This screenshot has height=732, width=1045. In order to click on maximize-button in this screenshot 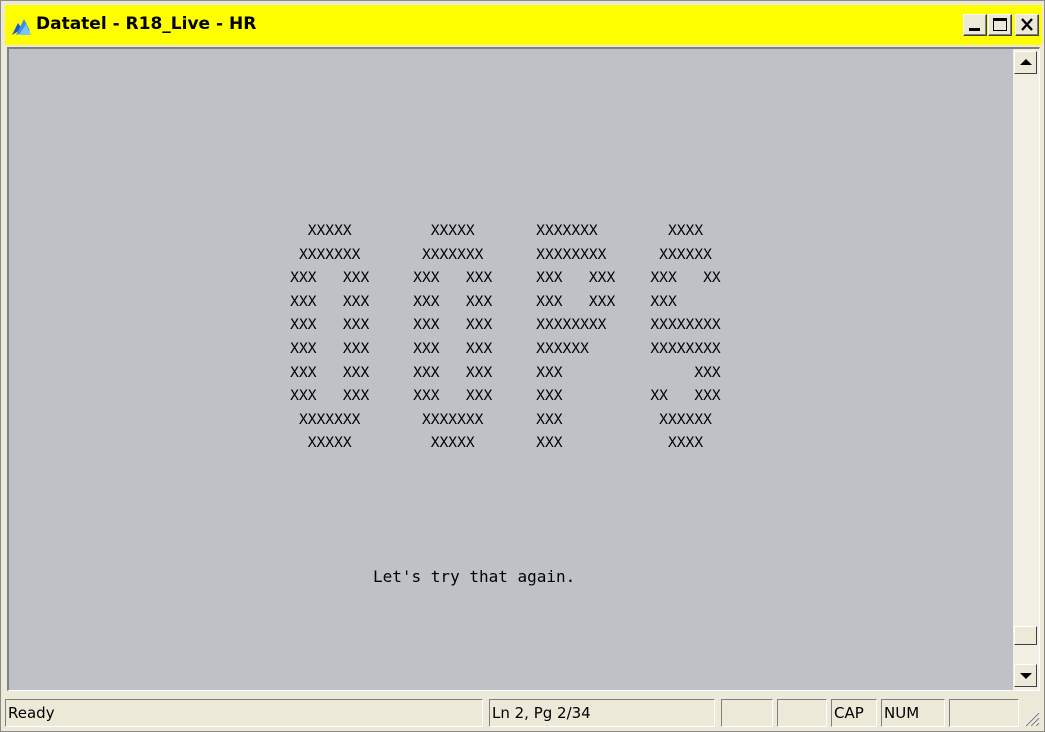, I will do `click(1000, 25)`.